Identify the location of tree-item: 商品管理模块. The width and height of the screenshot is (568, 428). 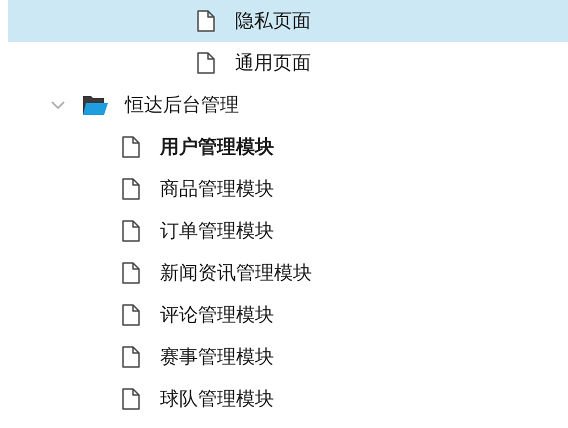
(288, 189).